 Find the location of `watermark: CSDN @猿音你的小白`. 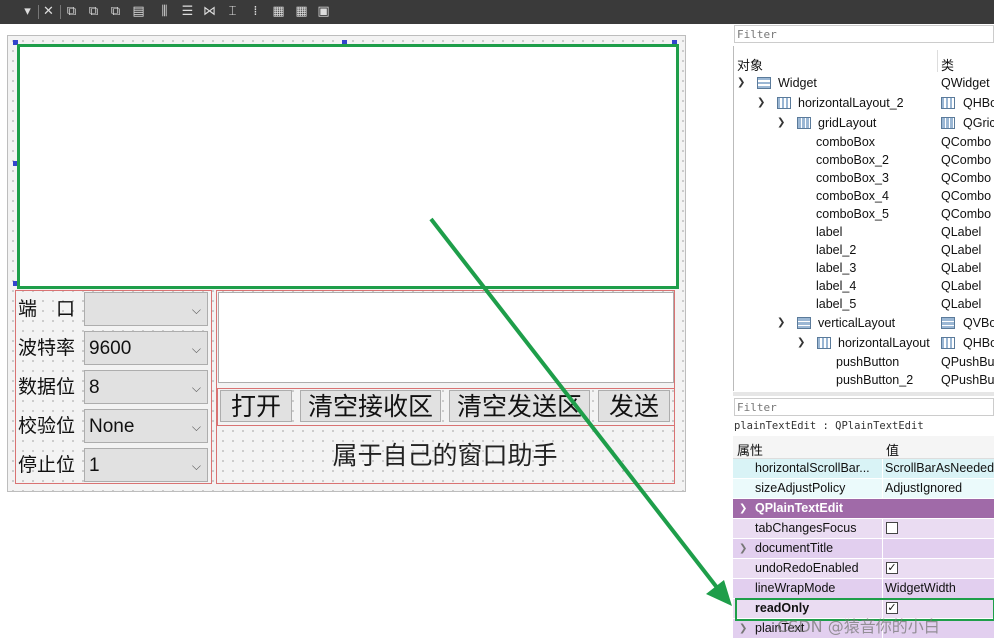

watermark: CSDN @猿音你的小白 is located at coordinates (858, 626).